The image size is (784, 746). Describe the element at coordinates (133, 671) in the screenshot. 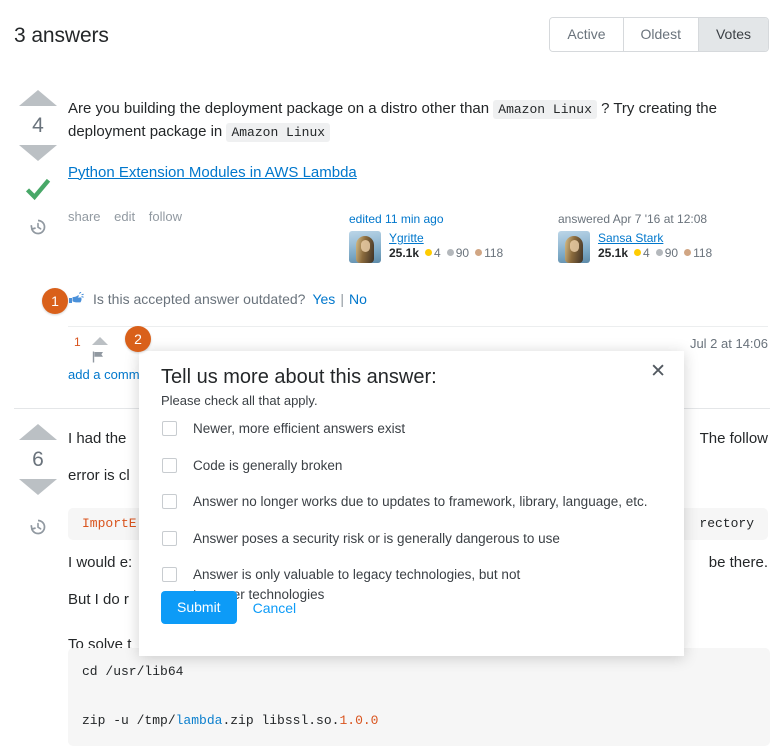

I see `code-line-1: cd /usr/lib64` at that location.